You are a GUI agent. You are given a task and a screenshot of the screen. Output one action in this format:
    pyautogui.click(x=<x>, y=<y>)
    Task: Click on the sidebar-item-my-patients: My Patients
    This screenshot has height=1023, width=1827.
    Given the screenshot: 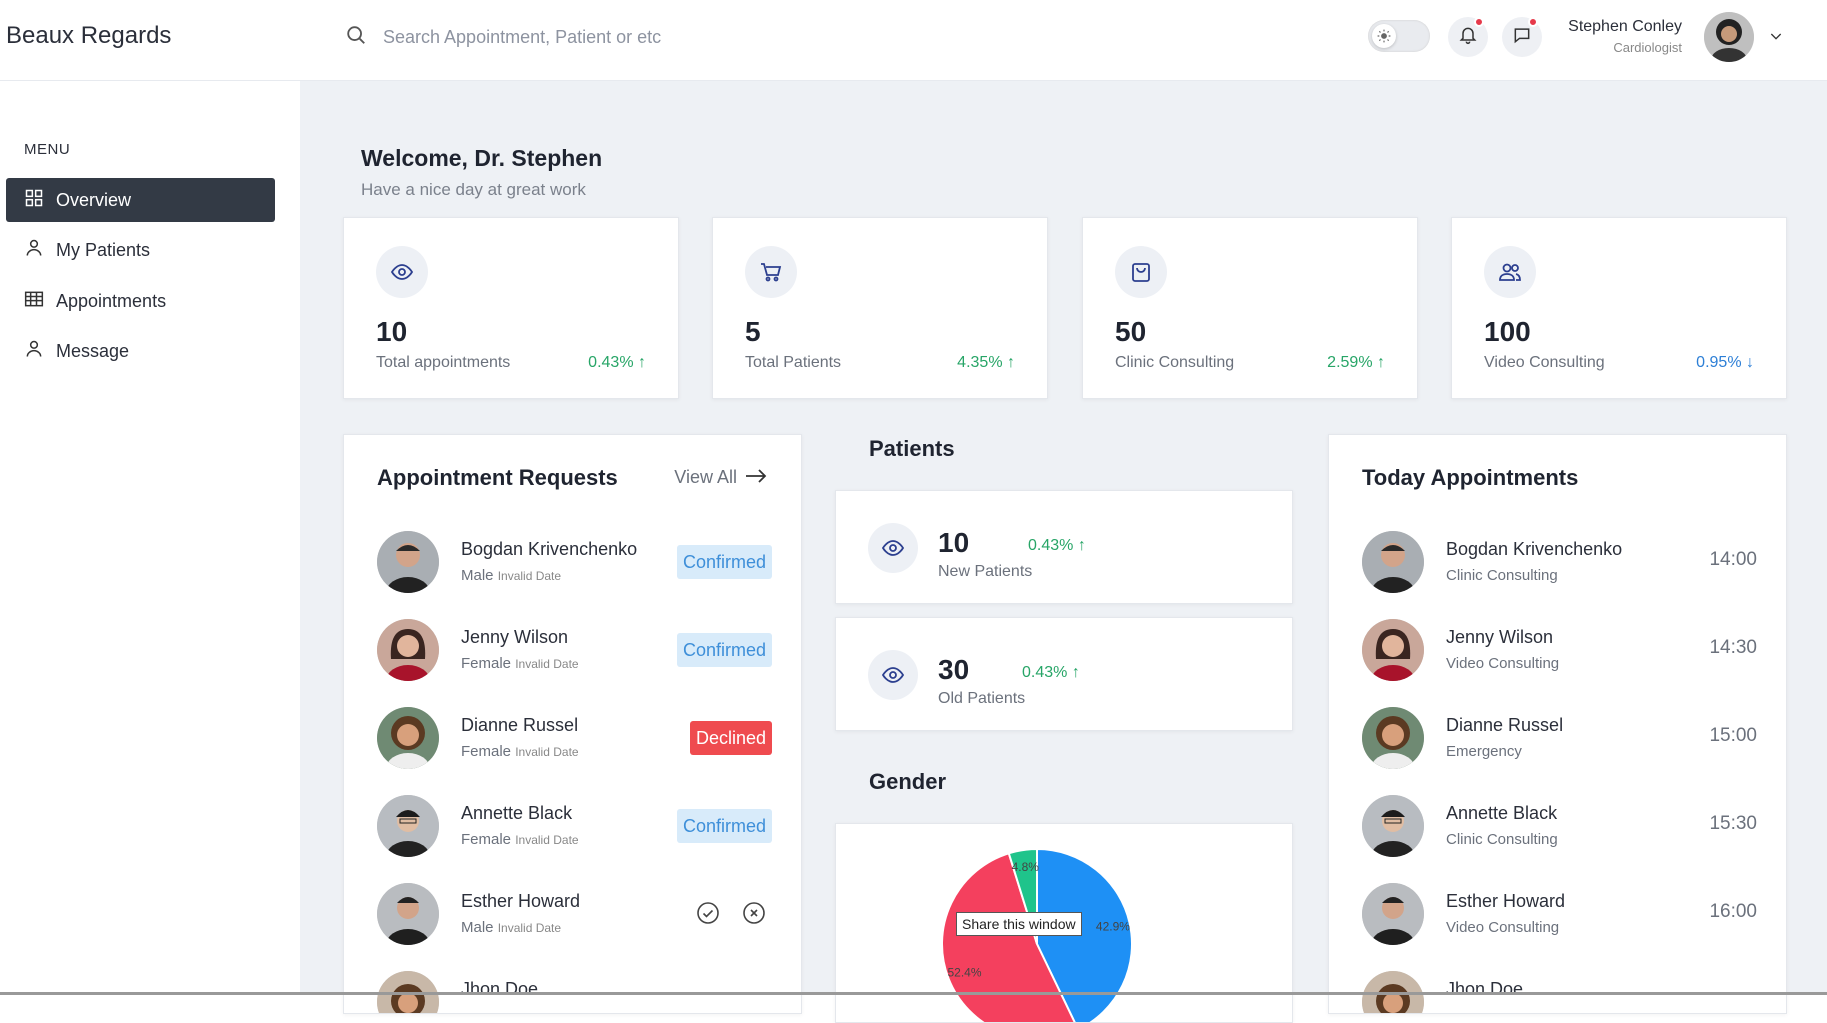 What is the action you would take?
    pyautogui.click(x=140, y=250)
    